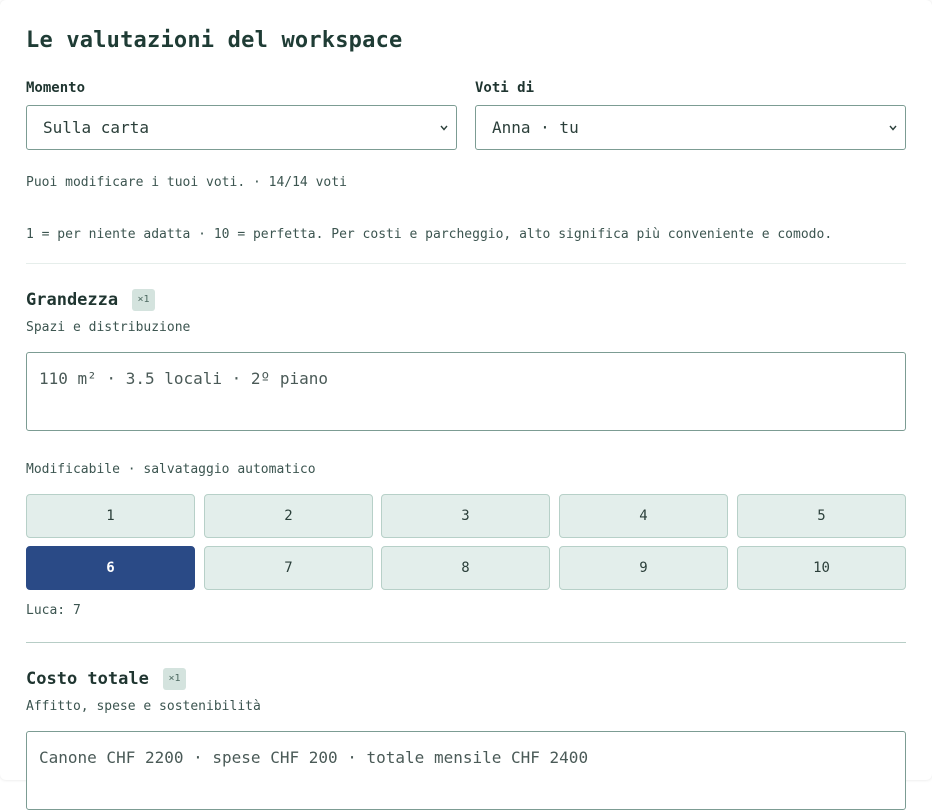 This screenshot has height=810, width=932. I want to click on score-button-5: 5, so click(821, 516).